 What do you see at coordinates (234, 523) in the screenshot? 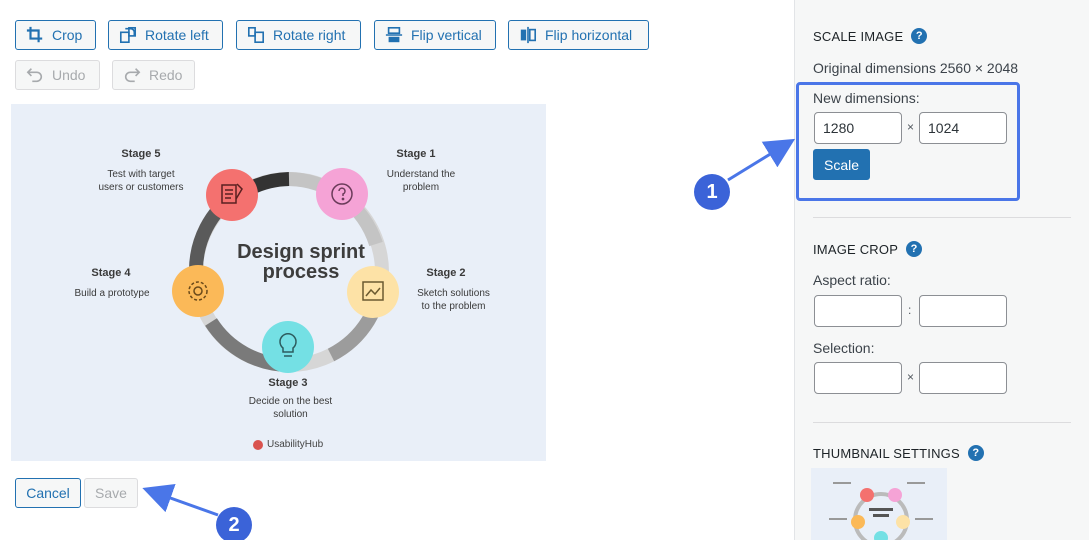
I see `annotation-badge-2: 2` at bounding box center [234, 523].